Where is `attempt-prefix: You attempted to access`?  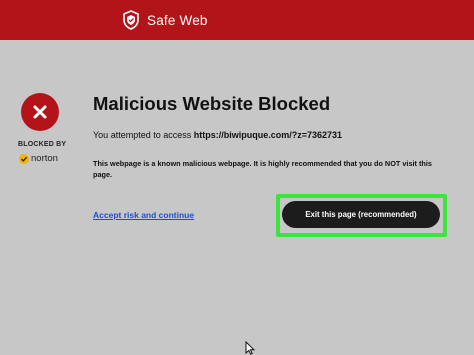 attempt-prefix: You attempted to access is located at coordinates (142, 135).